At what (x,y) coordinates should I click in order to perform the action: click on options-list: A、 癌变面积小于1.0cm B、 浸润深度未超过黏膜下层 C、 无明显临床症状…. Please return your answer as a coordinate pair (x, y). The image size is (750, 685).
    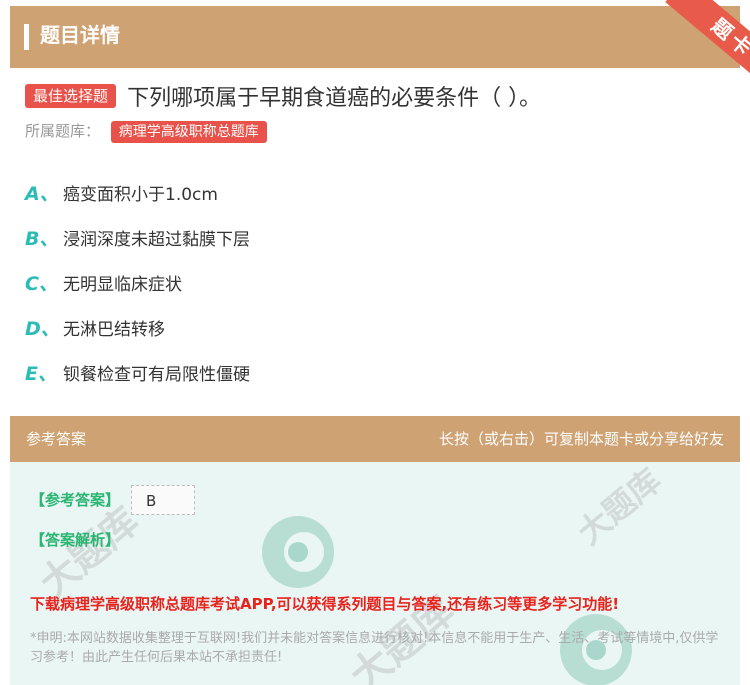
    Looking at the image, I should click on (137, 282).